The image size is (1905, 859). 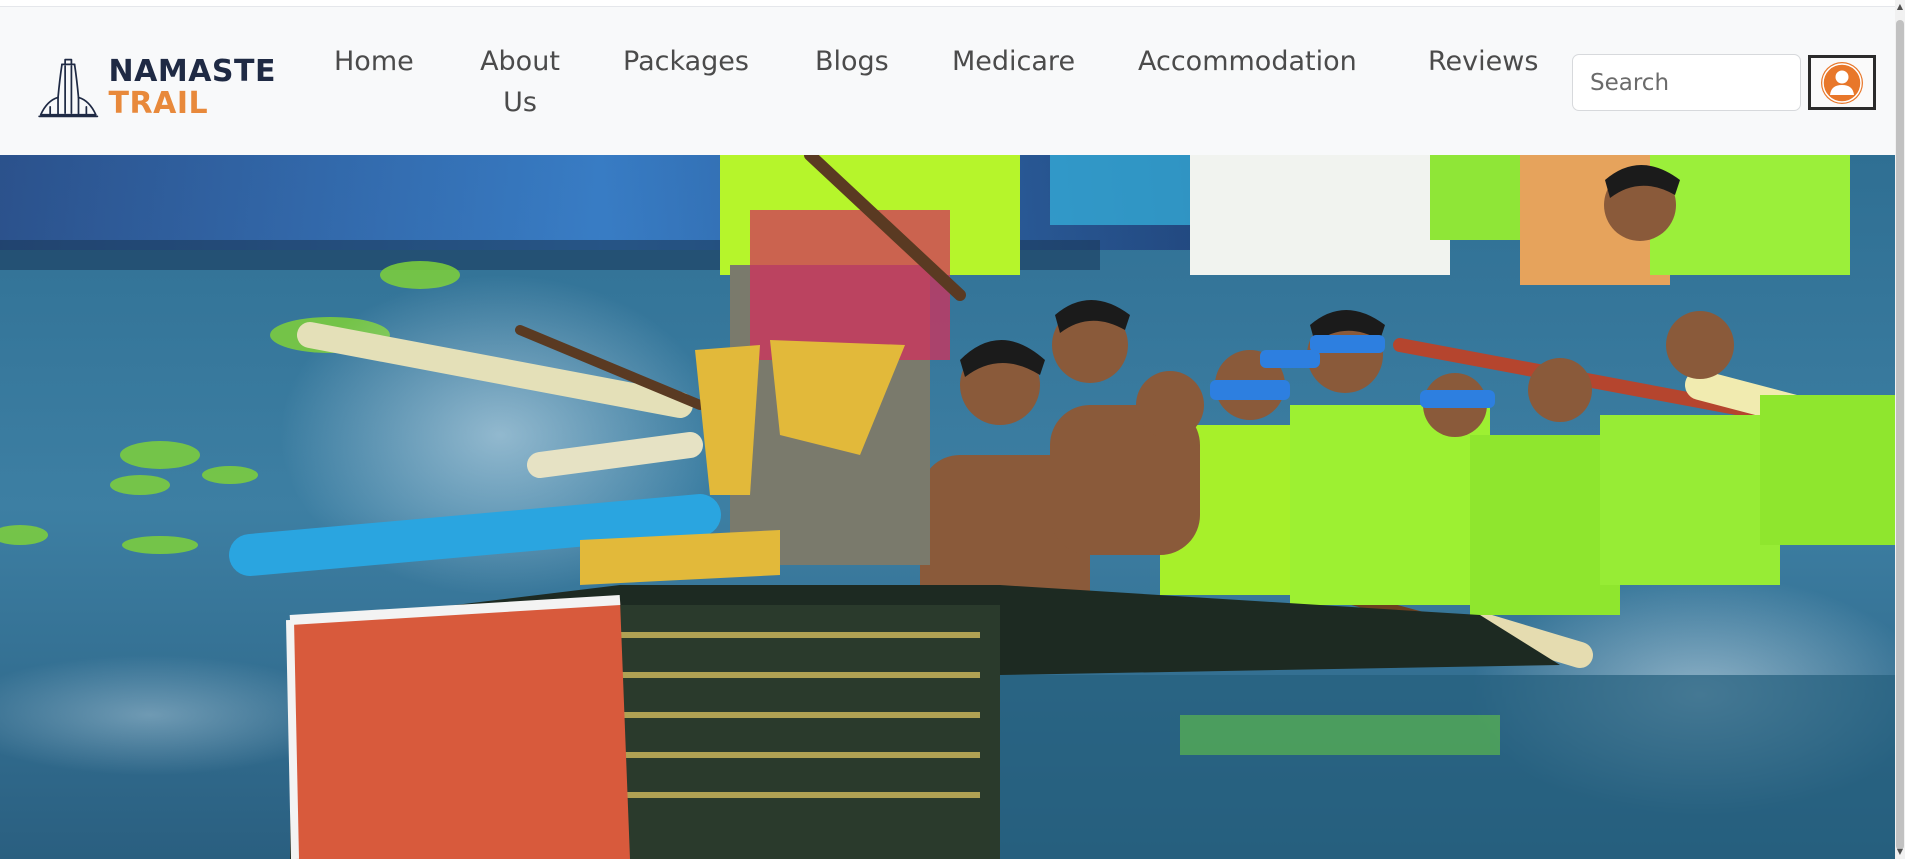 I want to click on scroll-up-icon: ▲, so click(x=1900, y=7).